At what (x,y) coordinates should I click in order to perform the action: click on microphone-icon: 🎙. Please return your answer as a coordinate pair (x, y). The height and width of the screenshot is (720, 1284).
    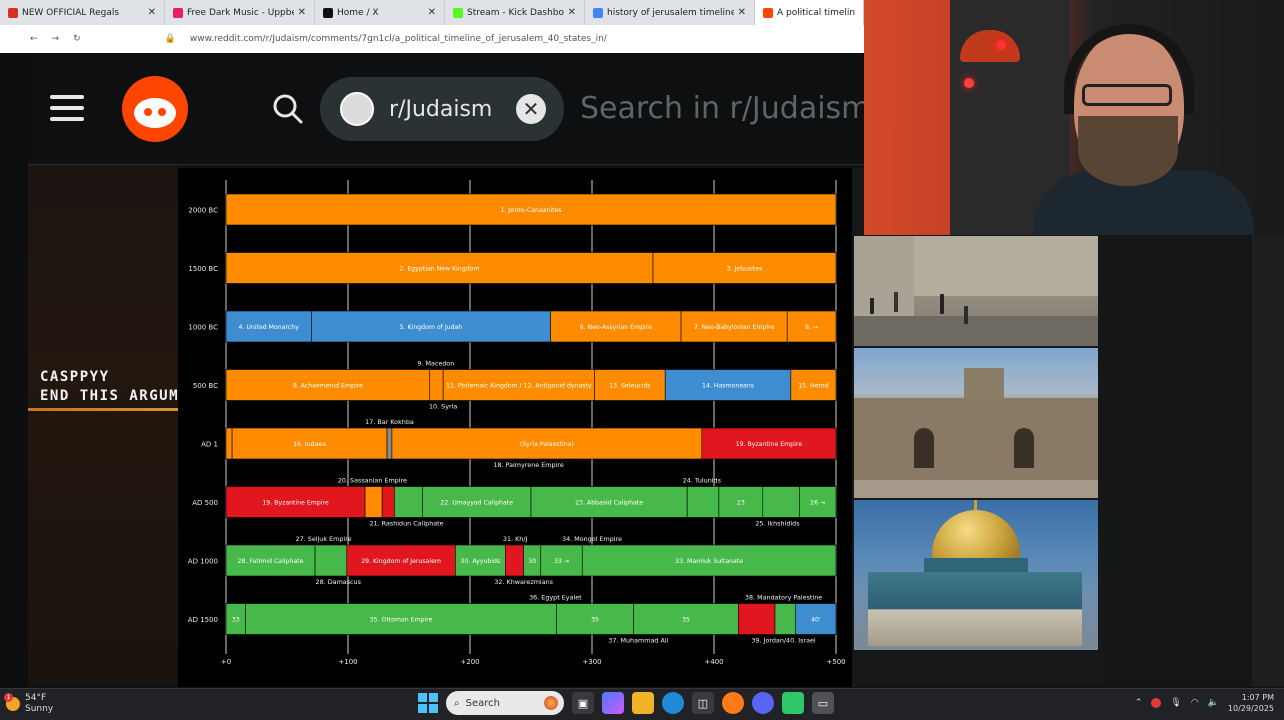
    Looking at the image, I should click on (1175, 703).